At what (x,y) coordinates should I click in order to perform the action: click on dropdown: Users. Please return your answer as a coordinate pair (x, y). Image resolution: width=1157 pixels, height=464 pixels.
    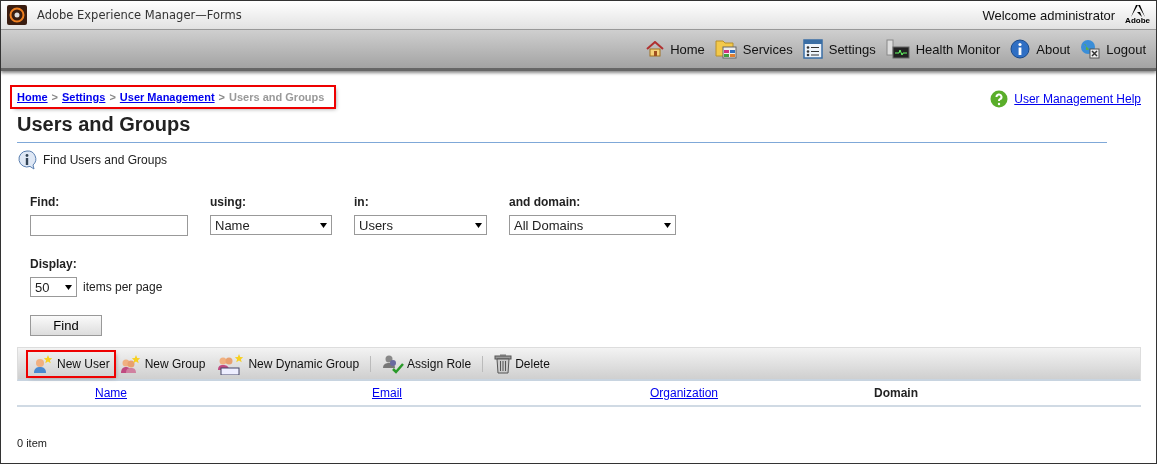
    Looking at the image, I should click on (420, 225).